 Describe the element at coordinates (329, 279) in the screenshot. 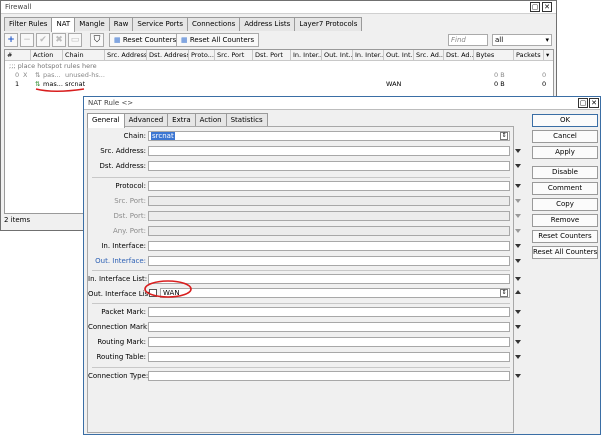

I see `in-interface-list-select` at that location.